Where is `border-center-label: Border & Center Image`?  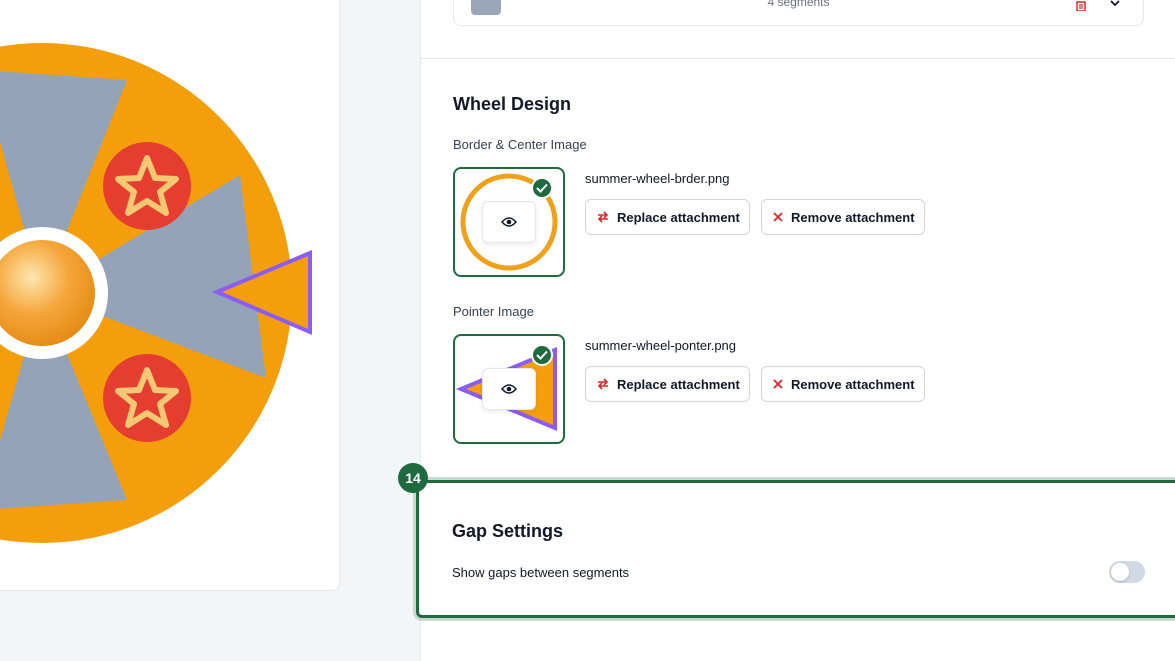
border-center-label: Border & Center Image is located at coordinates (520, 144).